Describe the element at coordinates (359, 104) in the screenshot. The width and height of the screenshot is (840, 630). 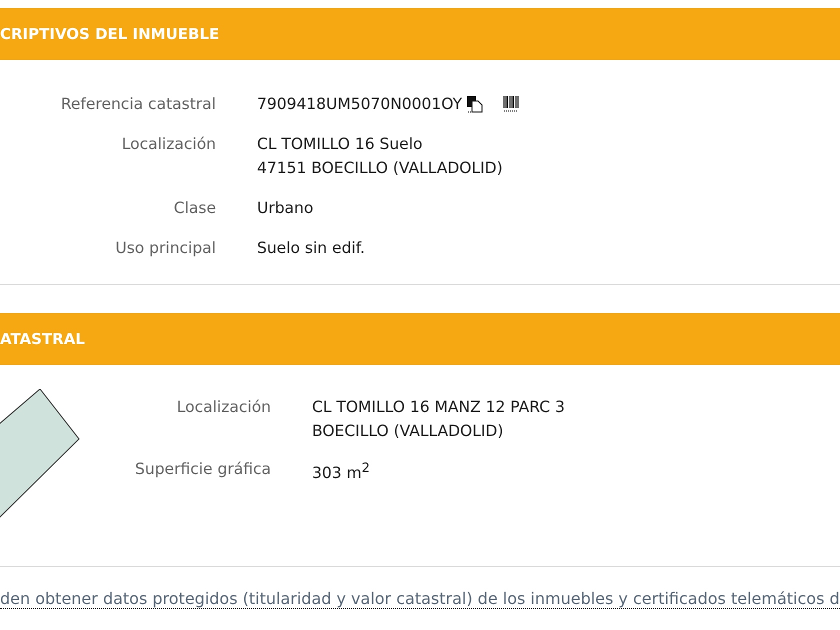
I see `field-value: 7909418UM5070N0001OY` at that location.